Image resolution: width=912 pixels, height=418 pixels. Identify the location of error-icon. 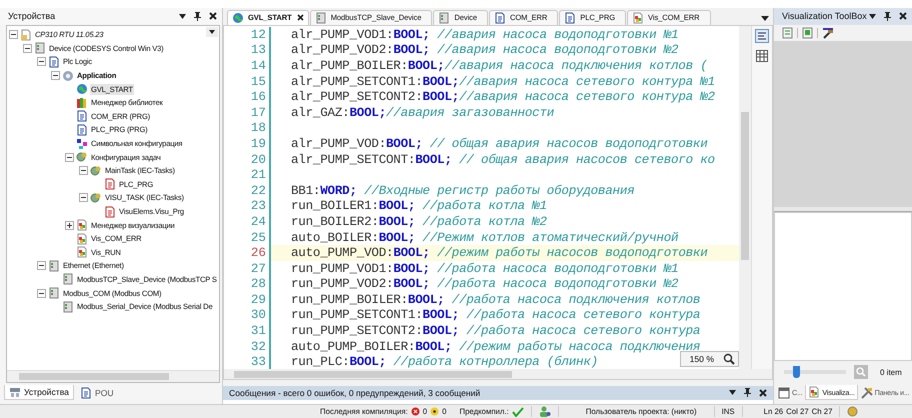
(415, 411).